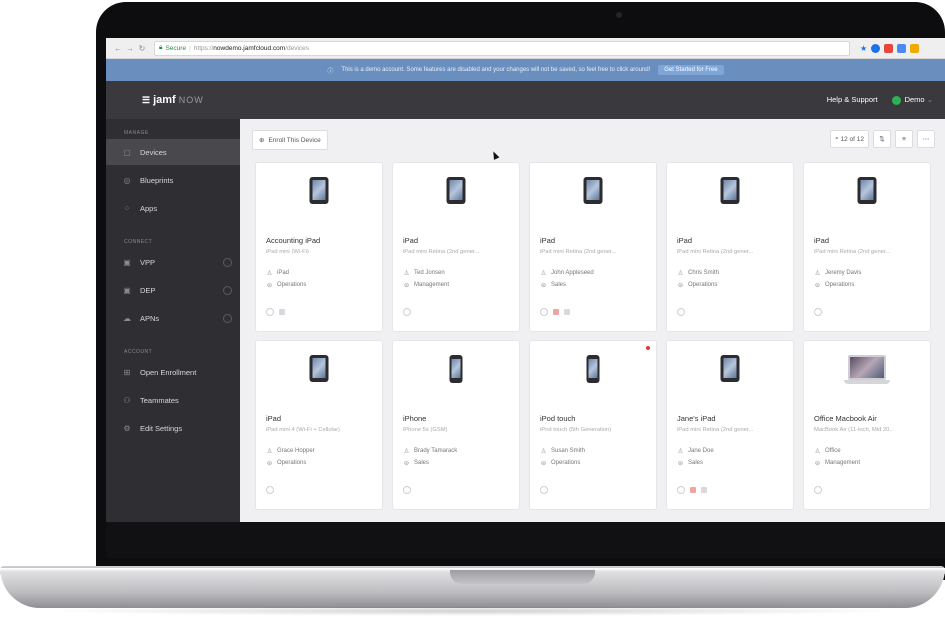 The image size is (945, 619). What do you see at coordinates (704, 490) in the screenshot?
I see `status-square-icon` at bounding box center [704, 490].